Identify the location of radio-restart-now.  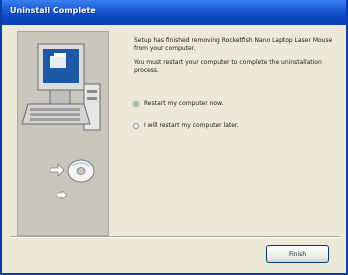
(136, 104).